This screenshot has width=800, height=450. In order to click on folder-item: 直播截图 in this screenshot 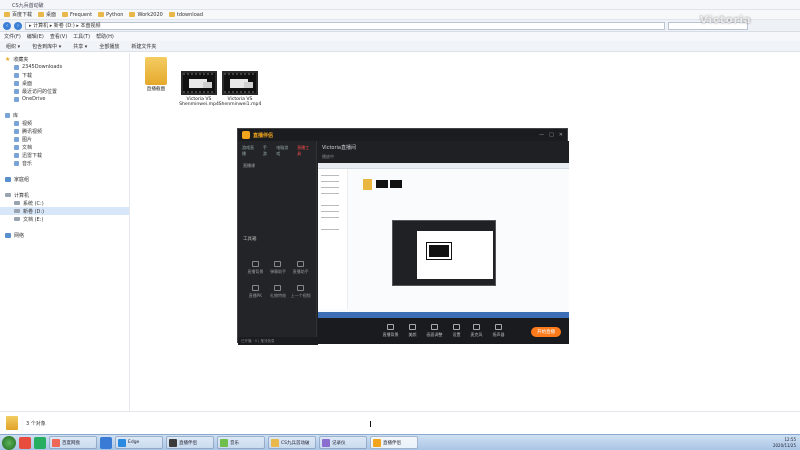, I will do `click(156, 74)`.